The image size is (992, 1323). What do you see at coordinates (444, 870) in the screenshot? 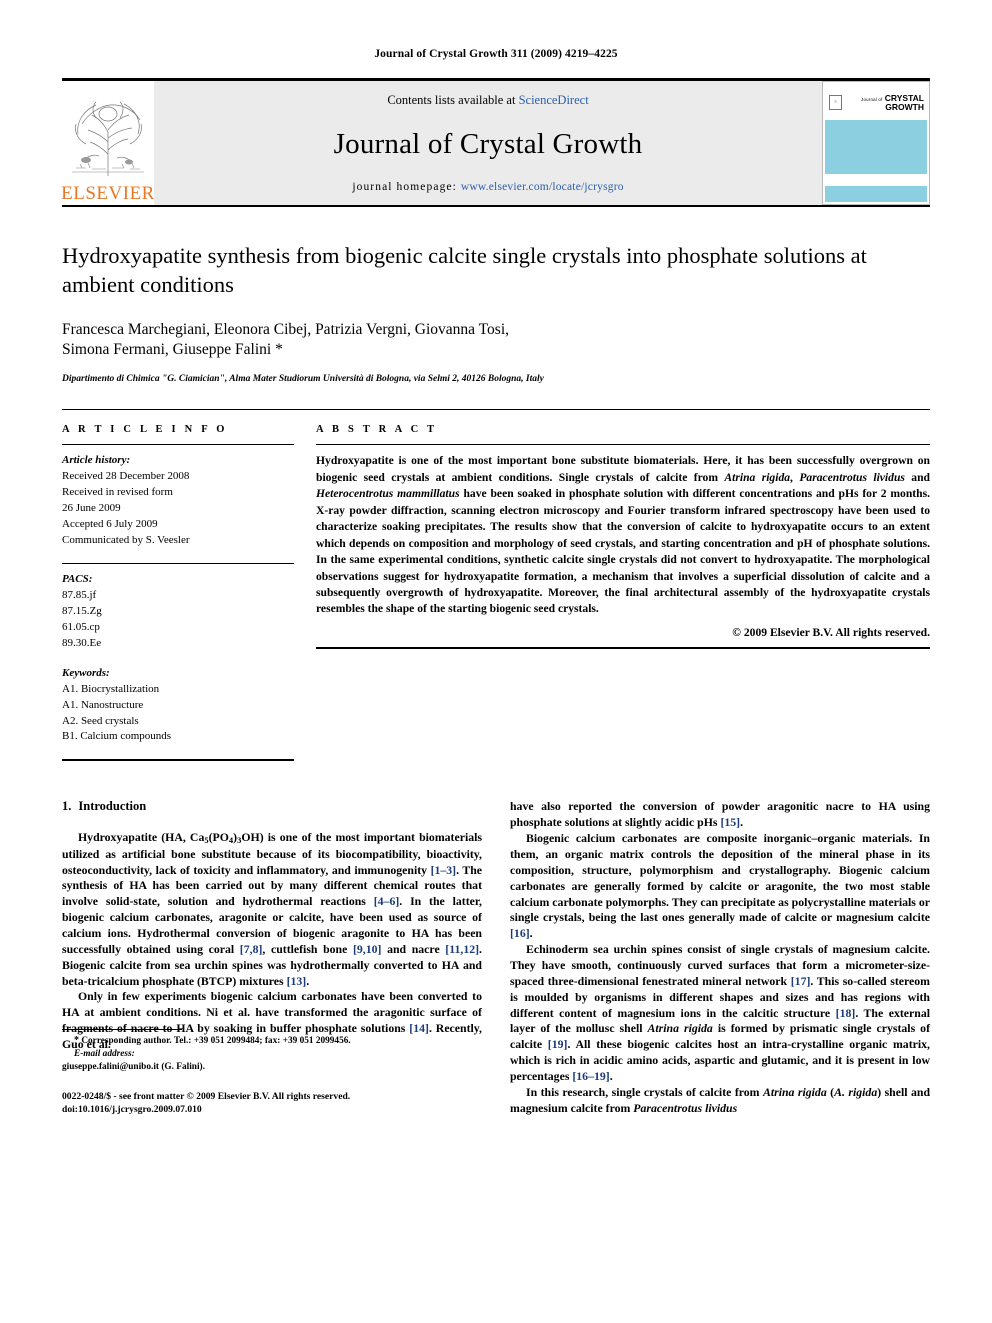
I see `citation-link: [1–3]` at bounding box center [444, 870].